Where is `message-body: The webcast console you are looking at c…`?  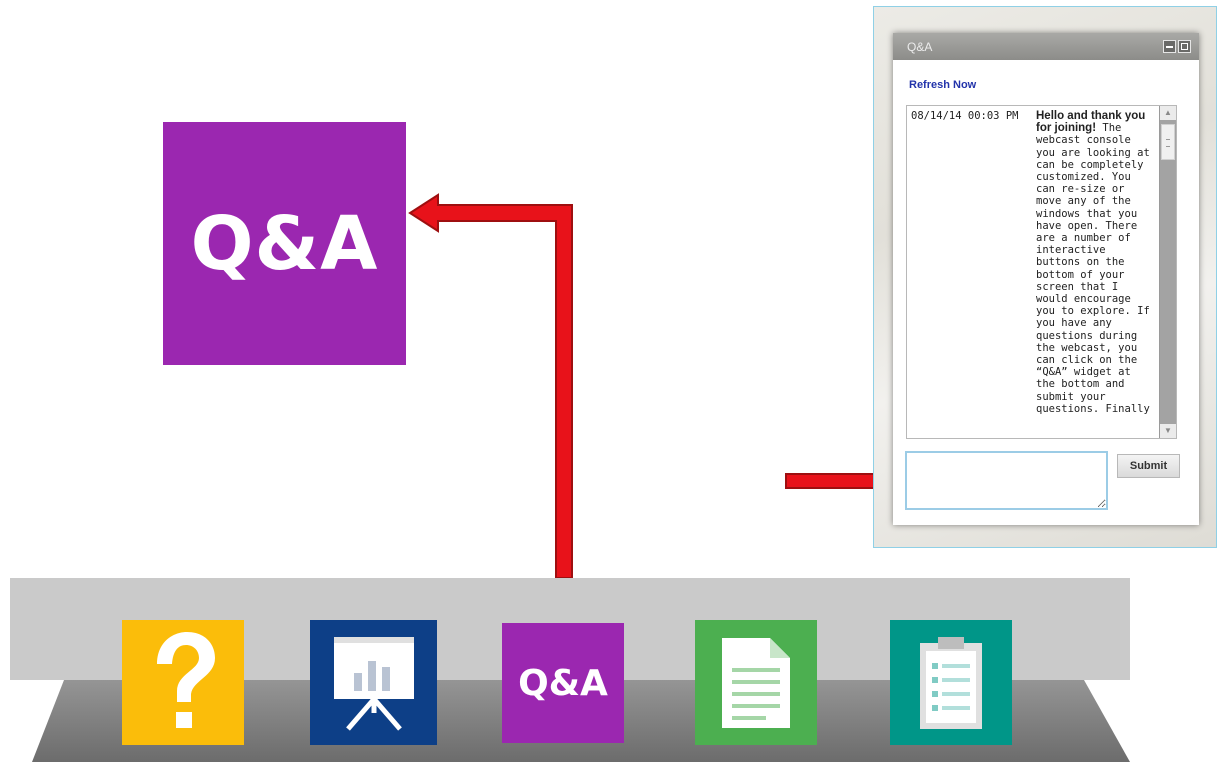
message-body: The webcast console you are looking at c… is located at coordinates (1093, 268).